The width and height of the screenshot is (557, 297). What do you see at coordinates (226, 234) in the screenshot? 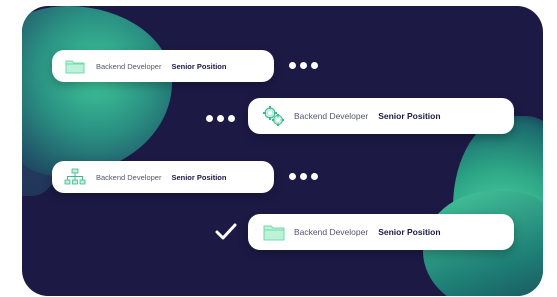
I see `checkmark-icon` at bounding box center [226, 234].